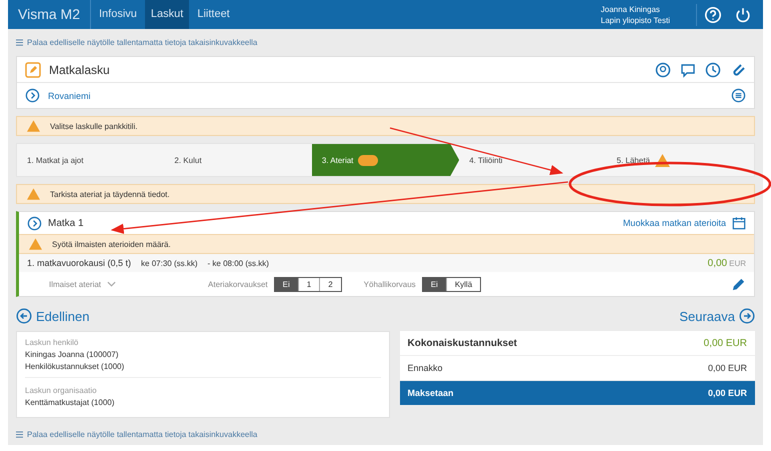  What do you see at coordinates (94, 126) in the screenshot?
I see `warning-text: Valitse laskulle pankkitili.` at bounding box center [94, 126].